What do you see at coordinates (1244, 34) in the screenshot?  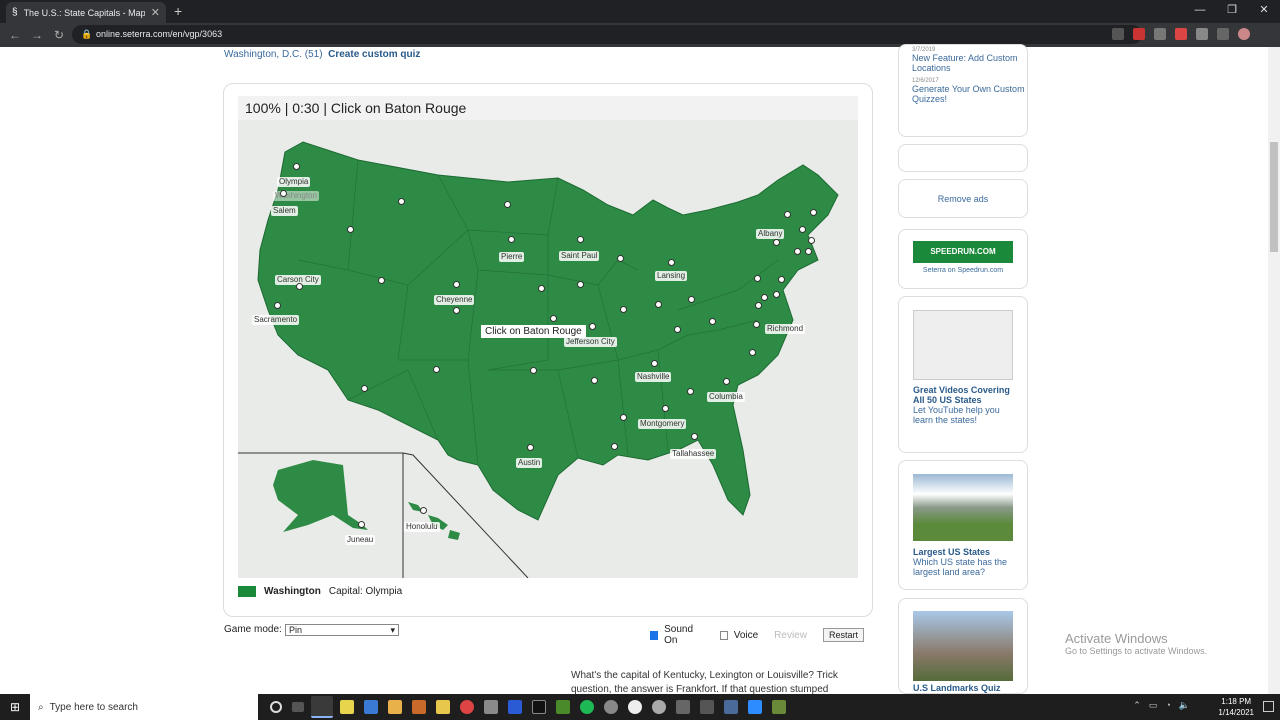 I see `avatar` at bounding box center [1244, 34].